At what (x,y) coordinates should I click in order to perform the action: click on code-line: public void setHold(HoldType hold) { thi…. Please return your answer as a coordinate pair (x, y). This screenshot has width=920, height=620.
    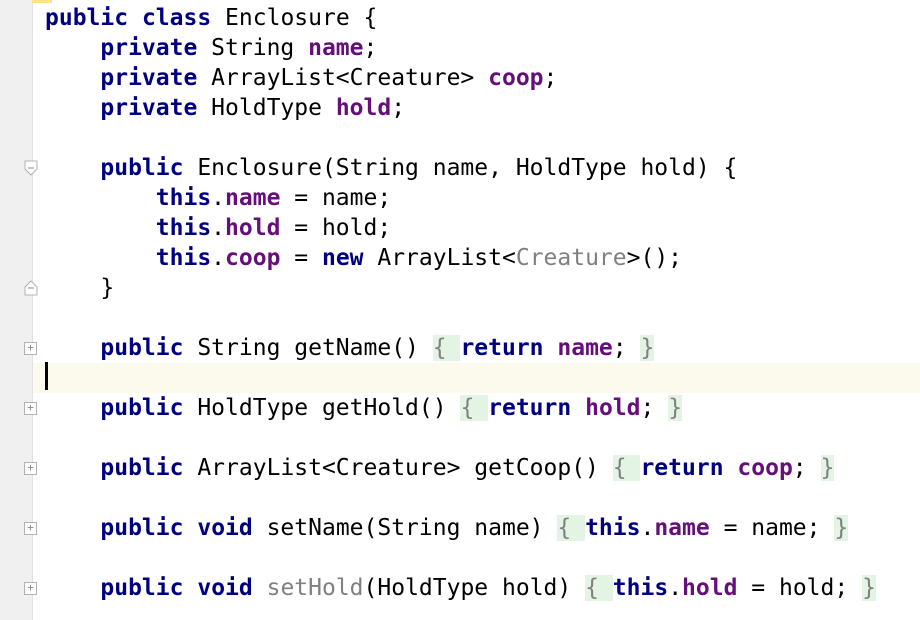
    Looking at the image, I should click on (476, 588).